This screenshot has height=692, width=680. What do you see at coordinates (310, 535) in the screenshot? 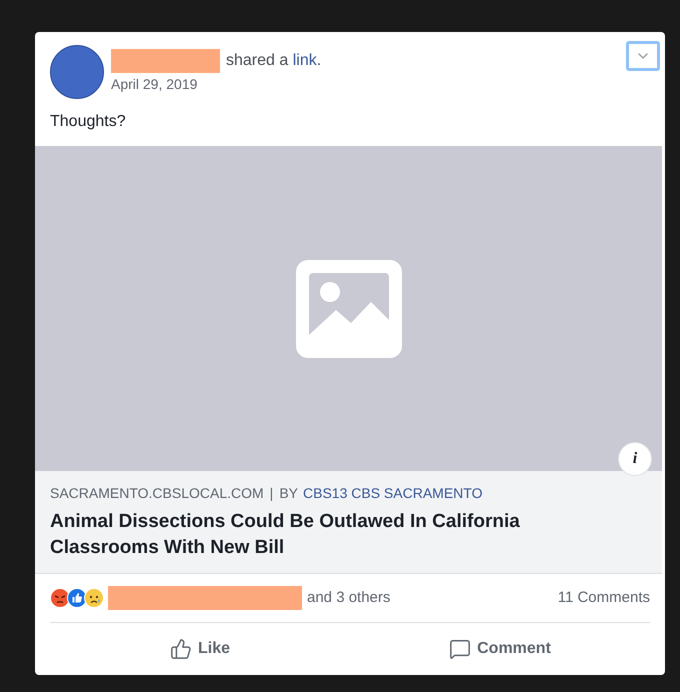
I see `link-title: Animal Dissections Could Be Outlawed In California Classrooms With New Bill` at bounding box center [310, 535].